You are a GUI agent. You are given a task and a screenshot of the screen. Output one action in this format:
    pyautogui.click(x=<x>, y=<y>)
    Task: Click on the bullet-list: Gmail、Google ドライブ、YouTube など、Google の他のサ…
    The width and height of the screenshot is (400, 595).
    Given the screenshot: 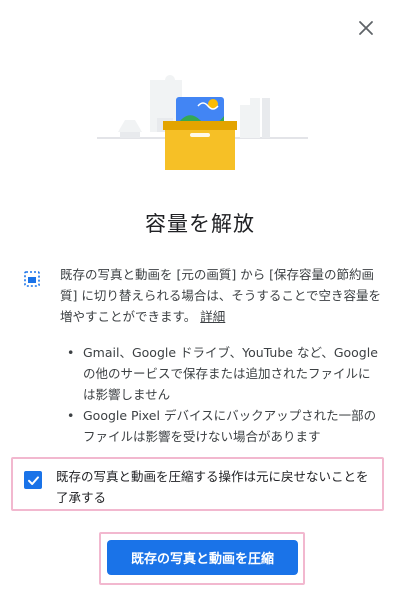 What is the action you would take?
    pyautogui.click(x=224, y=394)
    